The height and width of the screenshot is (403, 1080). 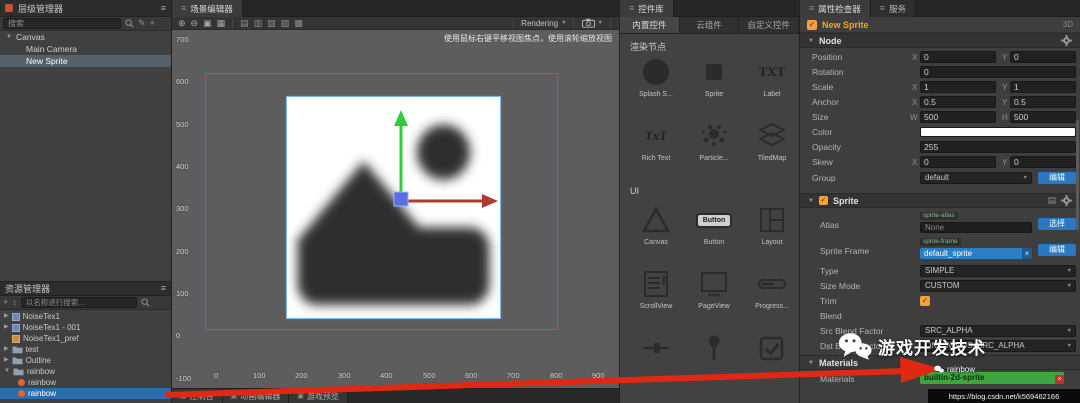 What do you see at coordinates (992, 378) in the screenshot?
I see `materials-value-field: builtin-2d-sprite` at bounding box center [992, 378].